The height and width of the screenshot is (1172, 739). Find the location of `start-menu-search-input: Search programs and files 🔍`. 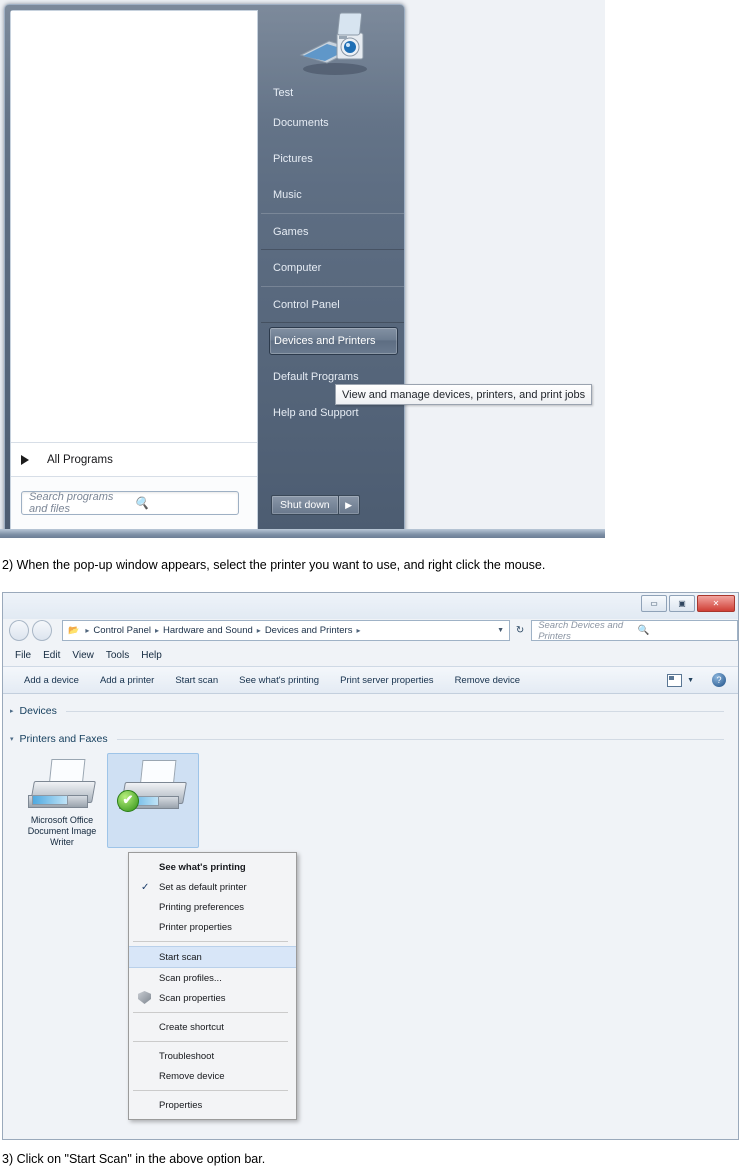

start-menu-search-input: Search programs and files 🔍 is located at coordinates (130, 503).